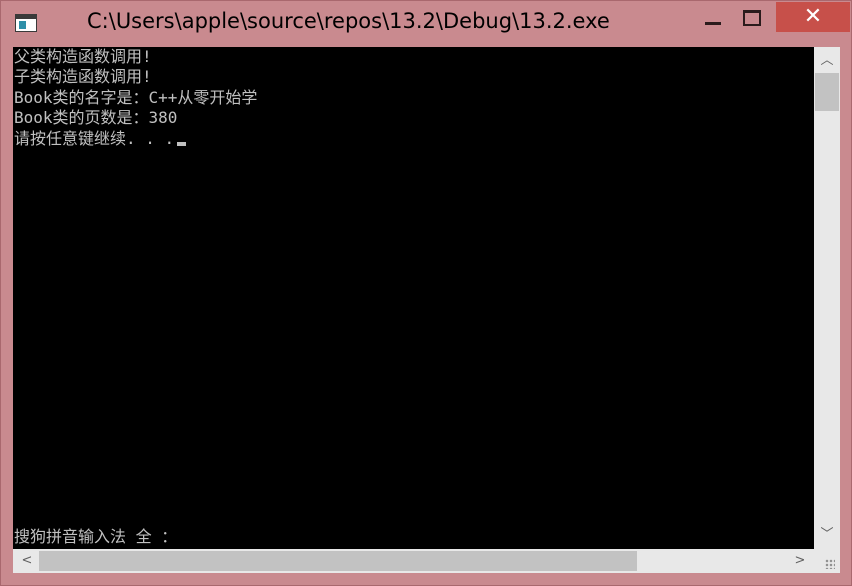  I want to click on text-cursor, so click(182, 144).